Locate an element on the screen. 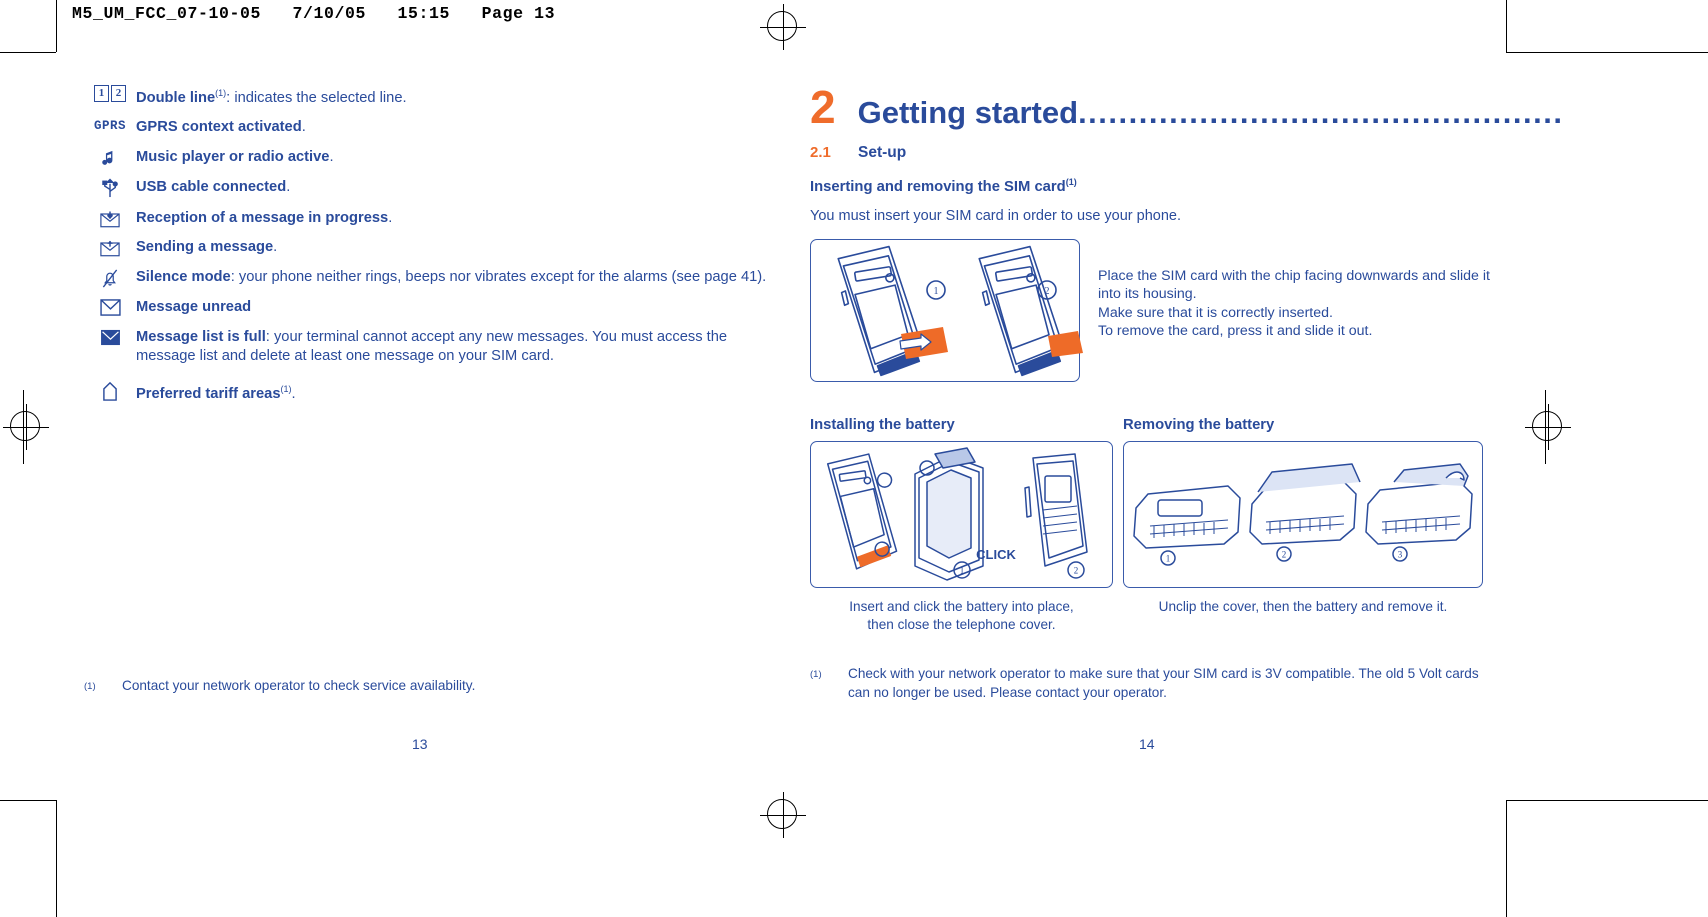 The height and width of the screenshot is (917, 1708). home-tariff-icon is located at coordinates (110, 390).